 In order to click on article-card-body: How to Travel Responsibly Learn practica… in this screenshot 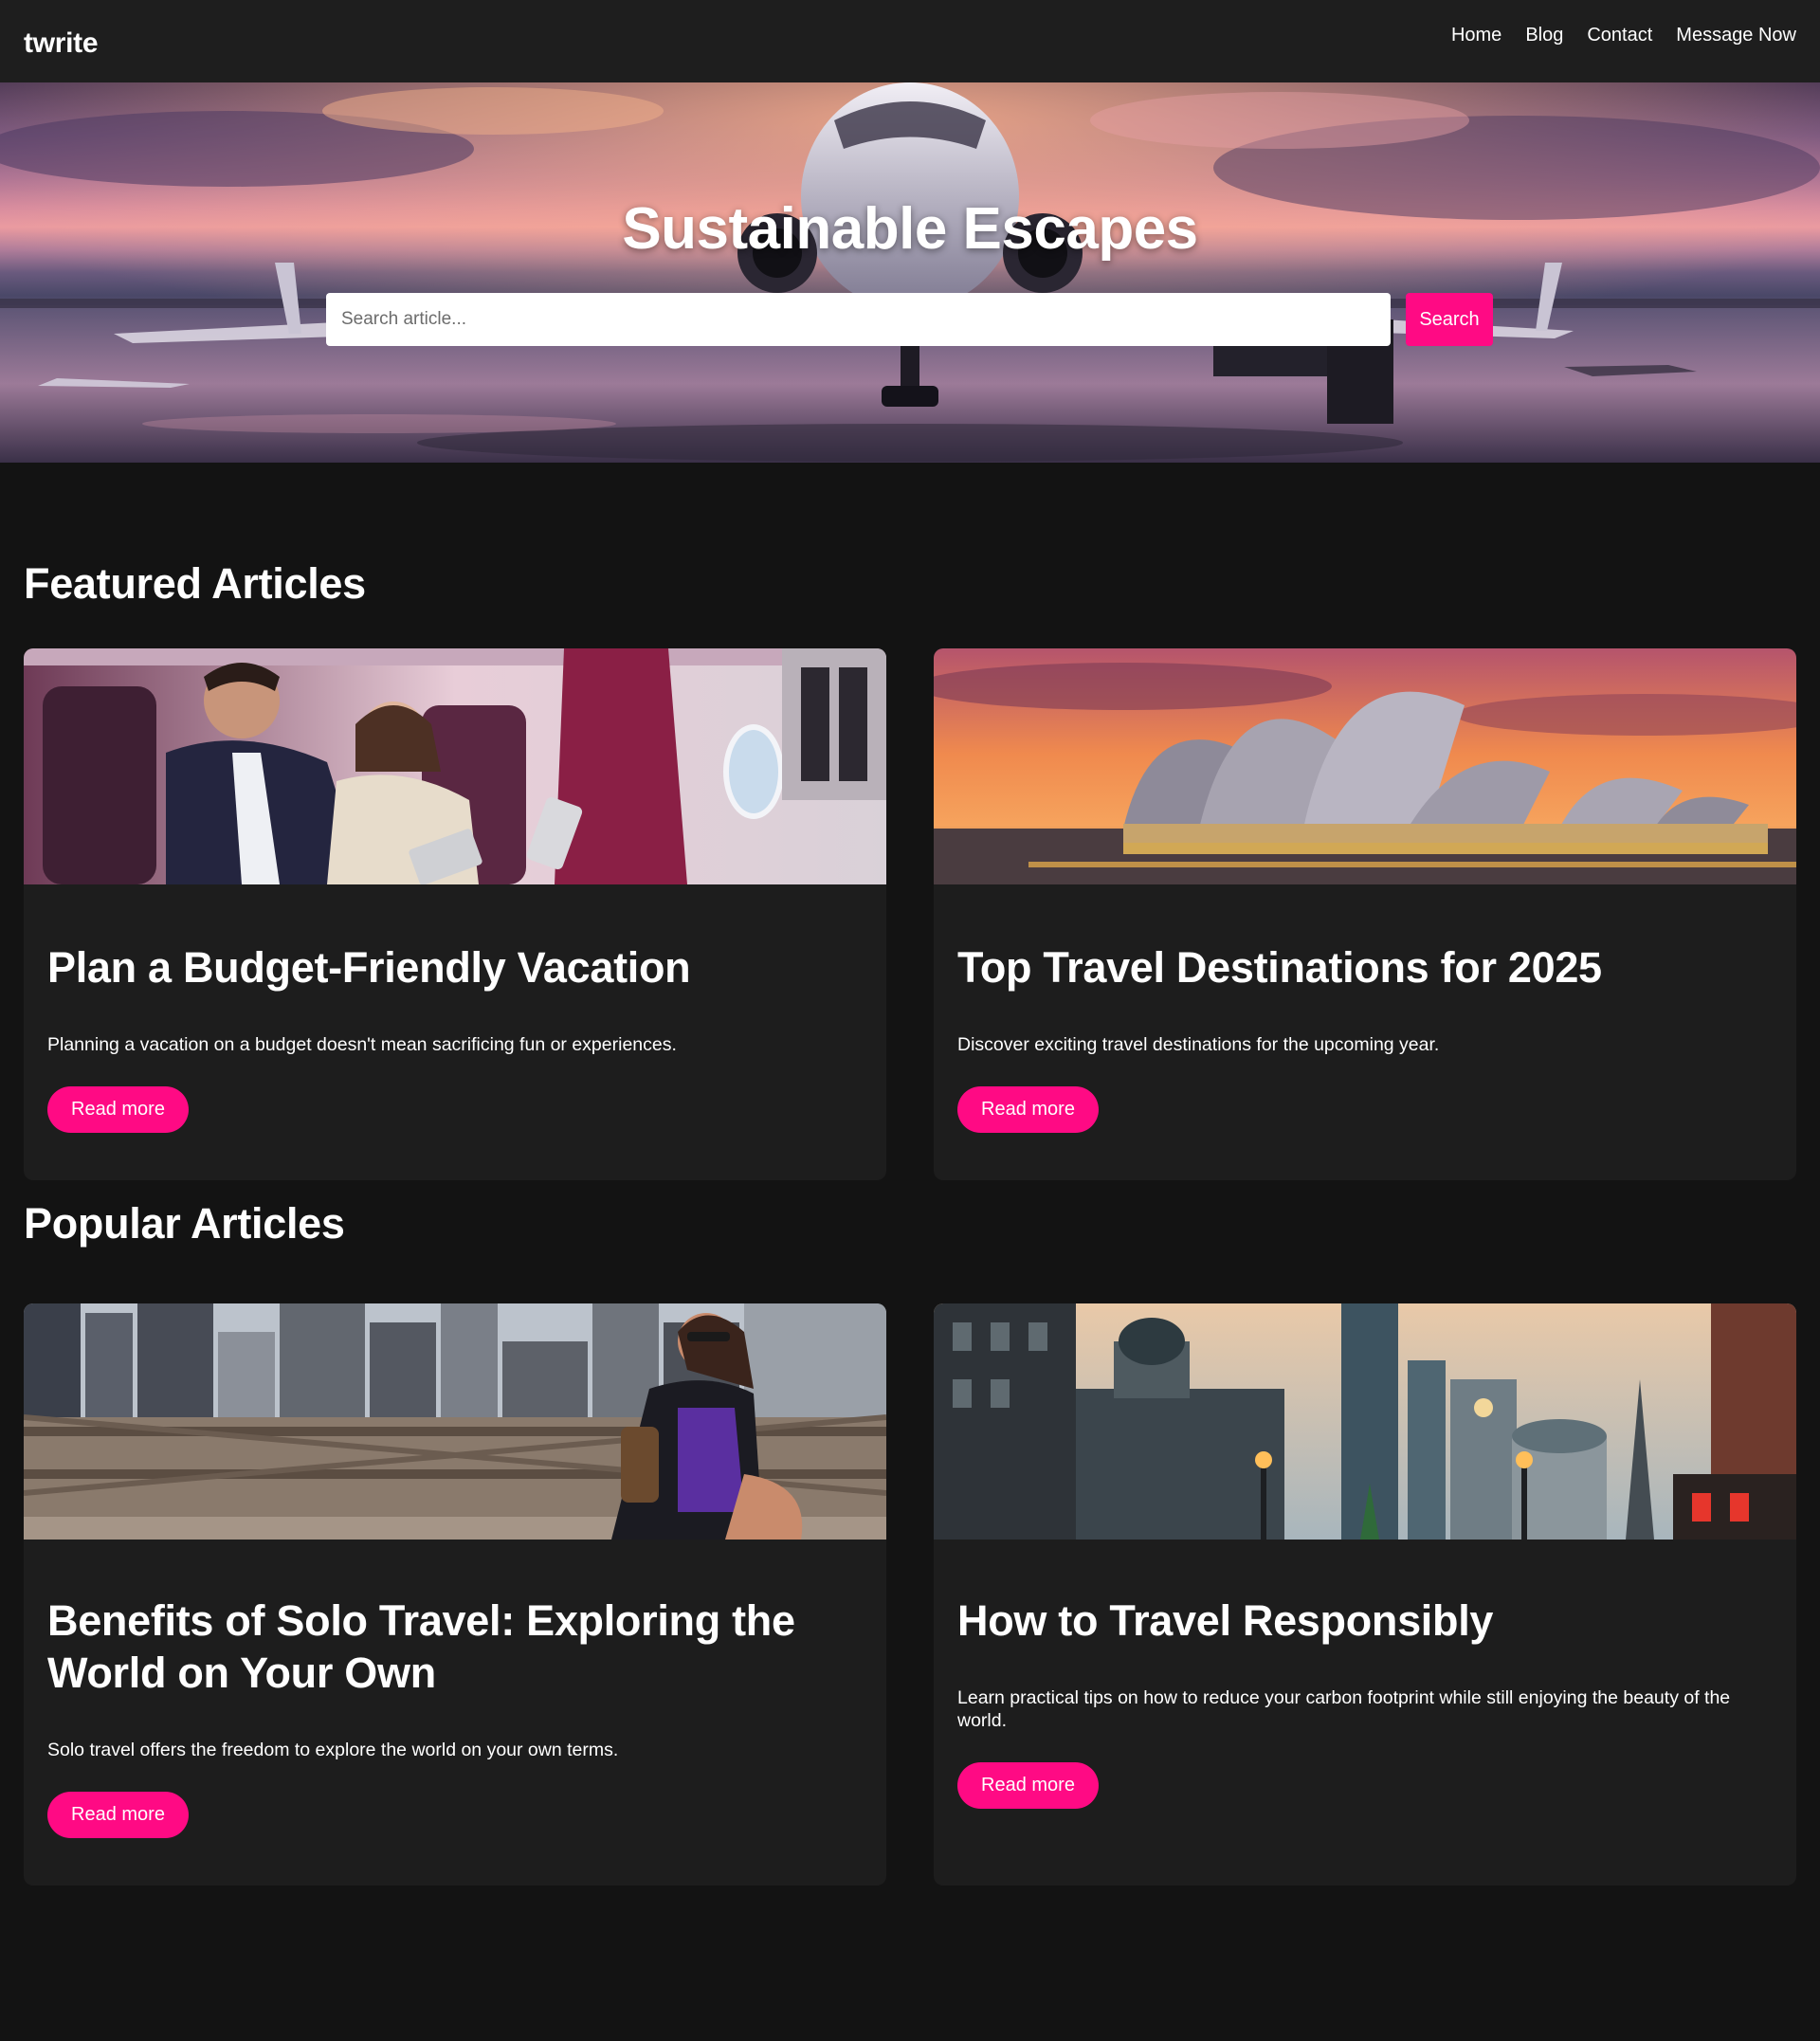, I will do `click(1365, 1725)`.